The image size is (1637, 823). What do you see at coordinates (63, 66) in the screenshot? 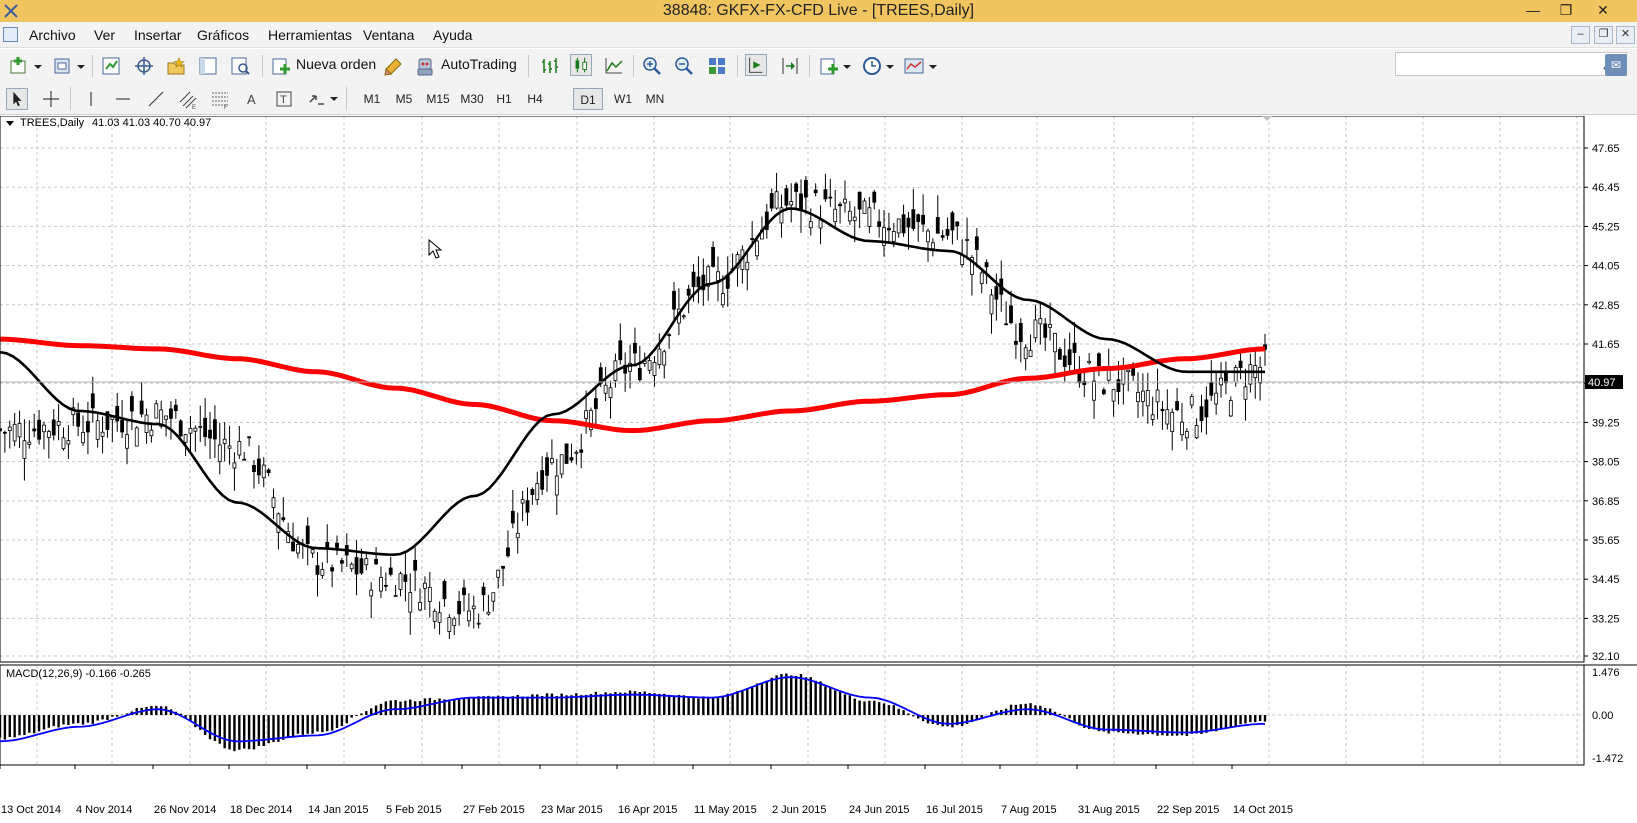
I see `profiles-icon` at bounding box center [63, 66].